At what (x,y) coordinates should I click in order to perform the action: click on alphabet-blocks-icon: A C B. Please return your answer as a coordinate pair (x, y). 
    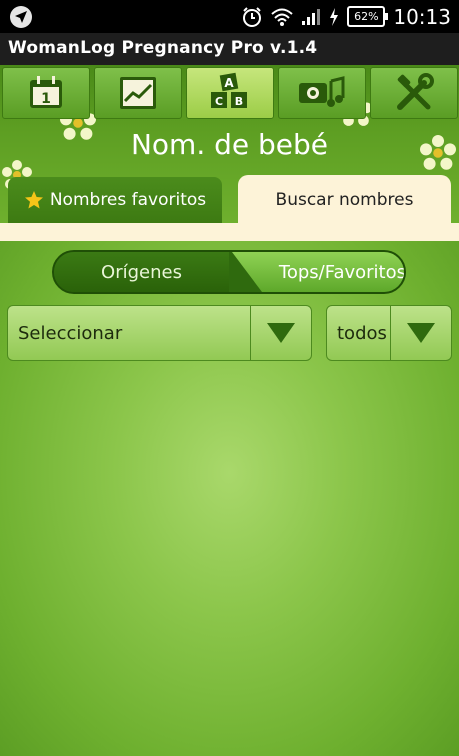
    Looking at the image, I should click on (229, 90).